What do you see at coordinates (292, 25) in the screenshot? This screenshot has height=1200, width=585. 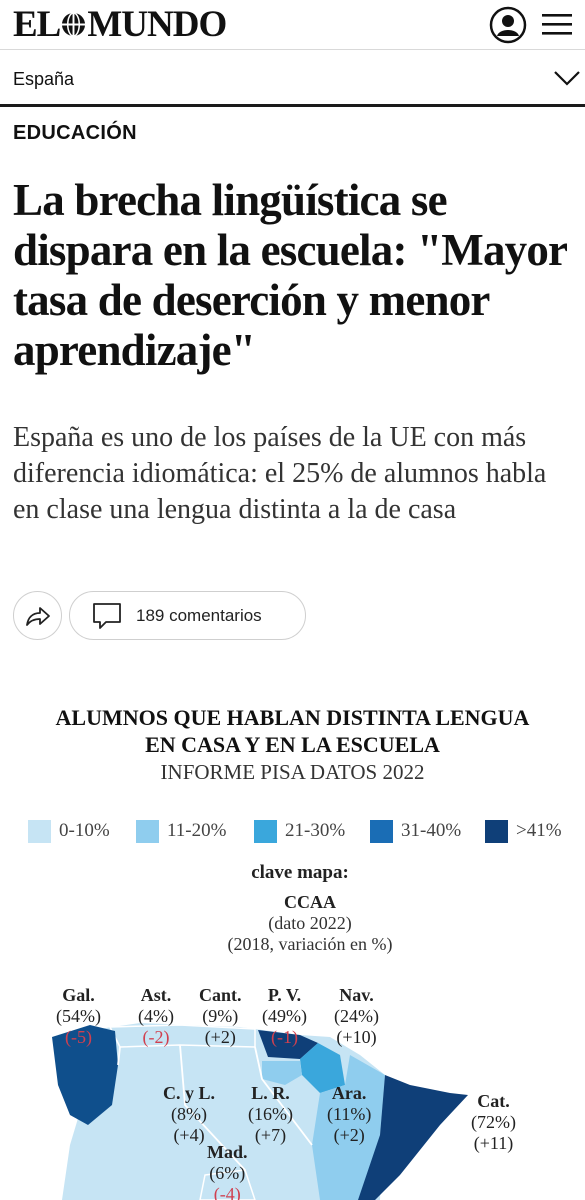 I see `top-bar: EL MUNDO` at bounding box center [292, 25].